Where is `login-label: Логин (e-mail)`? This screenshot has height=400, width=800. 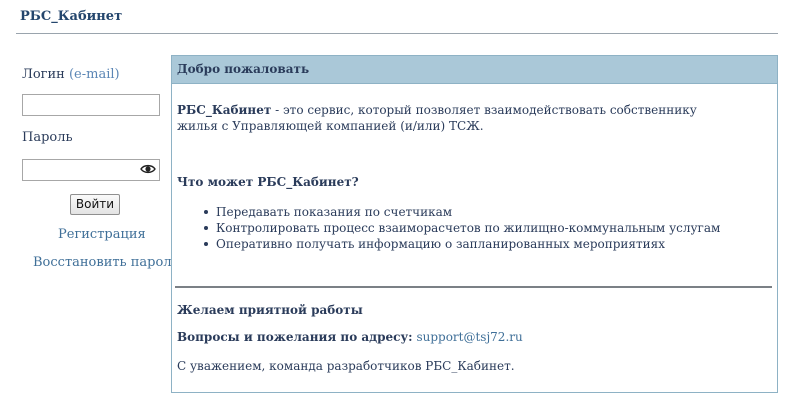 login-label: Логин (e-mail) is located at coordinates (71, 74).